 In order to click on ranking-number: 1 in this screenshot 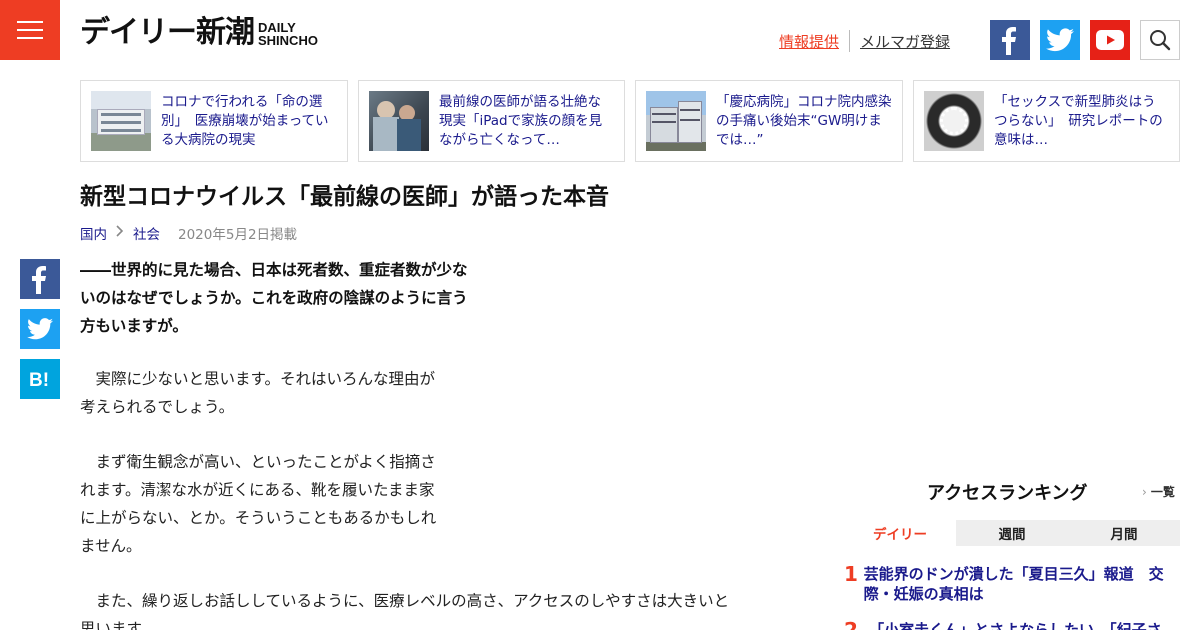, I will do `click(851, 574)`.